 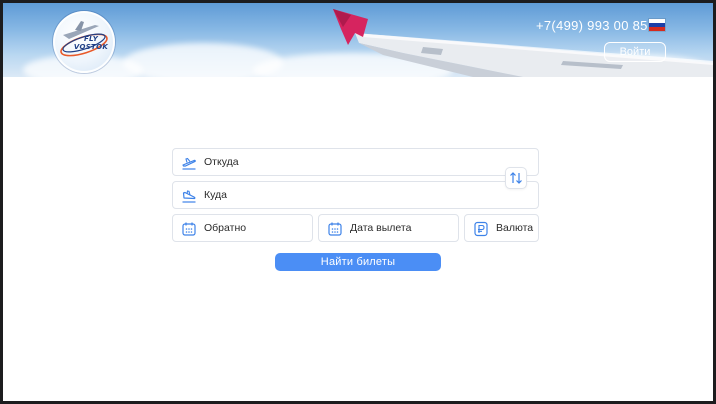 What do you see at coordinates (221, 162) in the screenshot?
I see `from-label: Откуда` at bounding box center [221, 162].